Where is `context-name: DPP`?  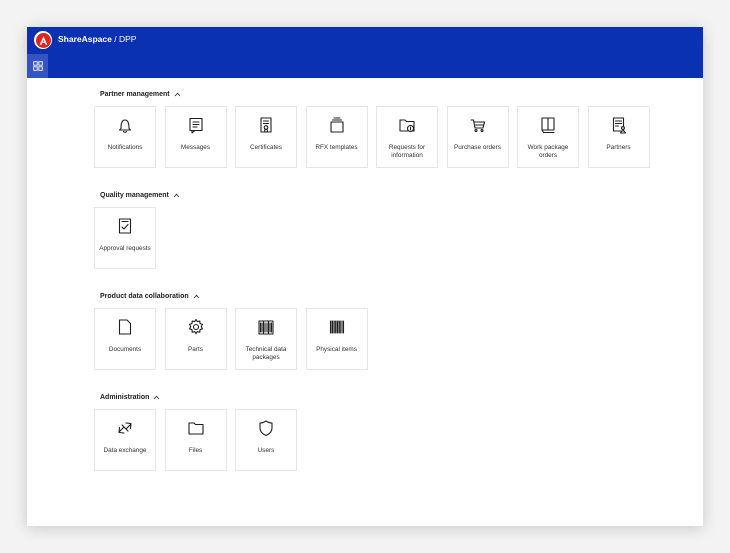 context-name: DPP is located at coordinates (127, 39).